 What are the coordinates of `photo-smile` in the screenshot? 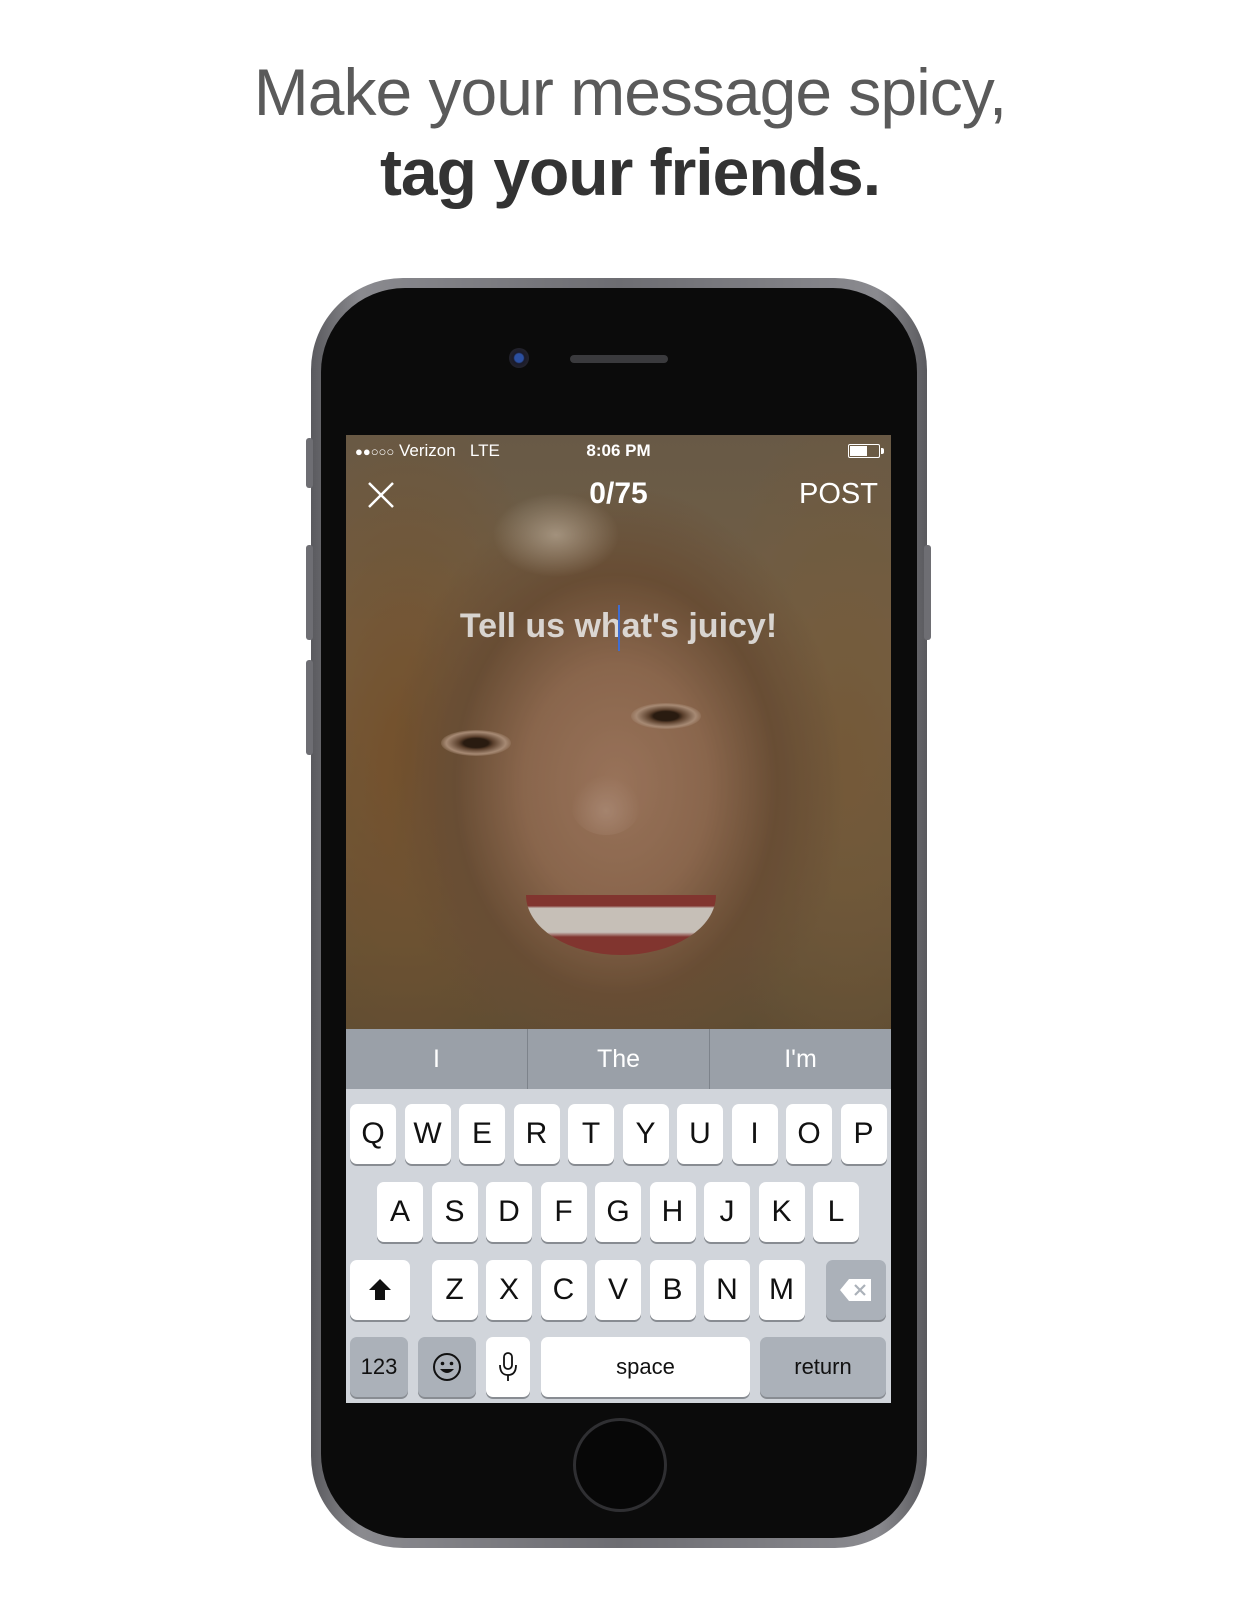 It's located at (621, 925).